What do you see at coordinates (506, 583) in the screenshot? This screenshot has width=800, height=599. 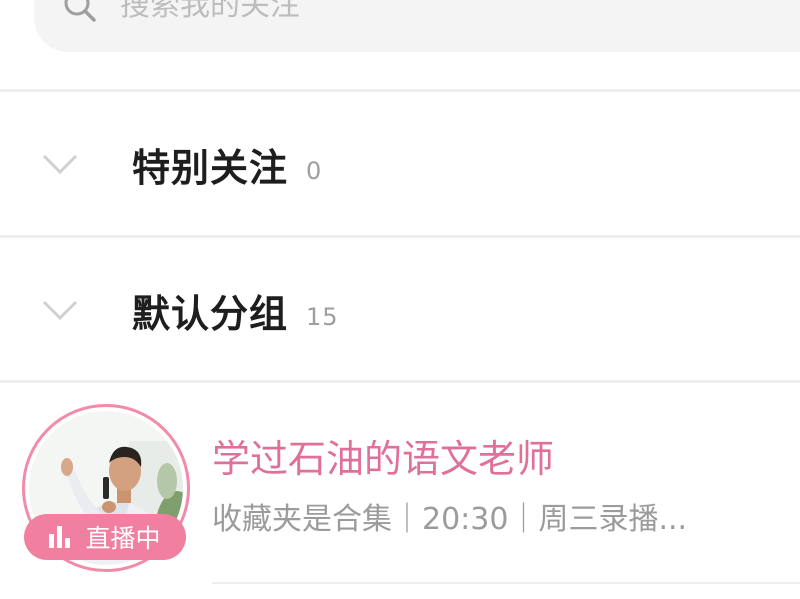 I see `item-divider` at bounding box center [506, 583].